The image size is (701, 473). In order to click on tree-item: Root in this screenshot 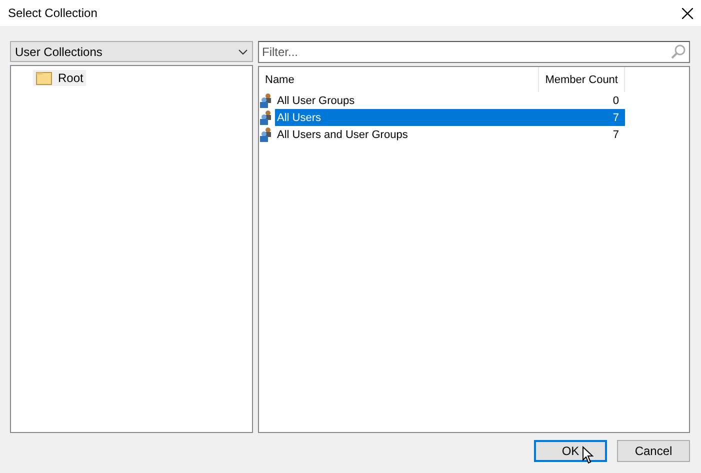, I will do `click(59, 78)`.